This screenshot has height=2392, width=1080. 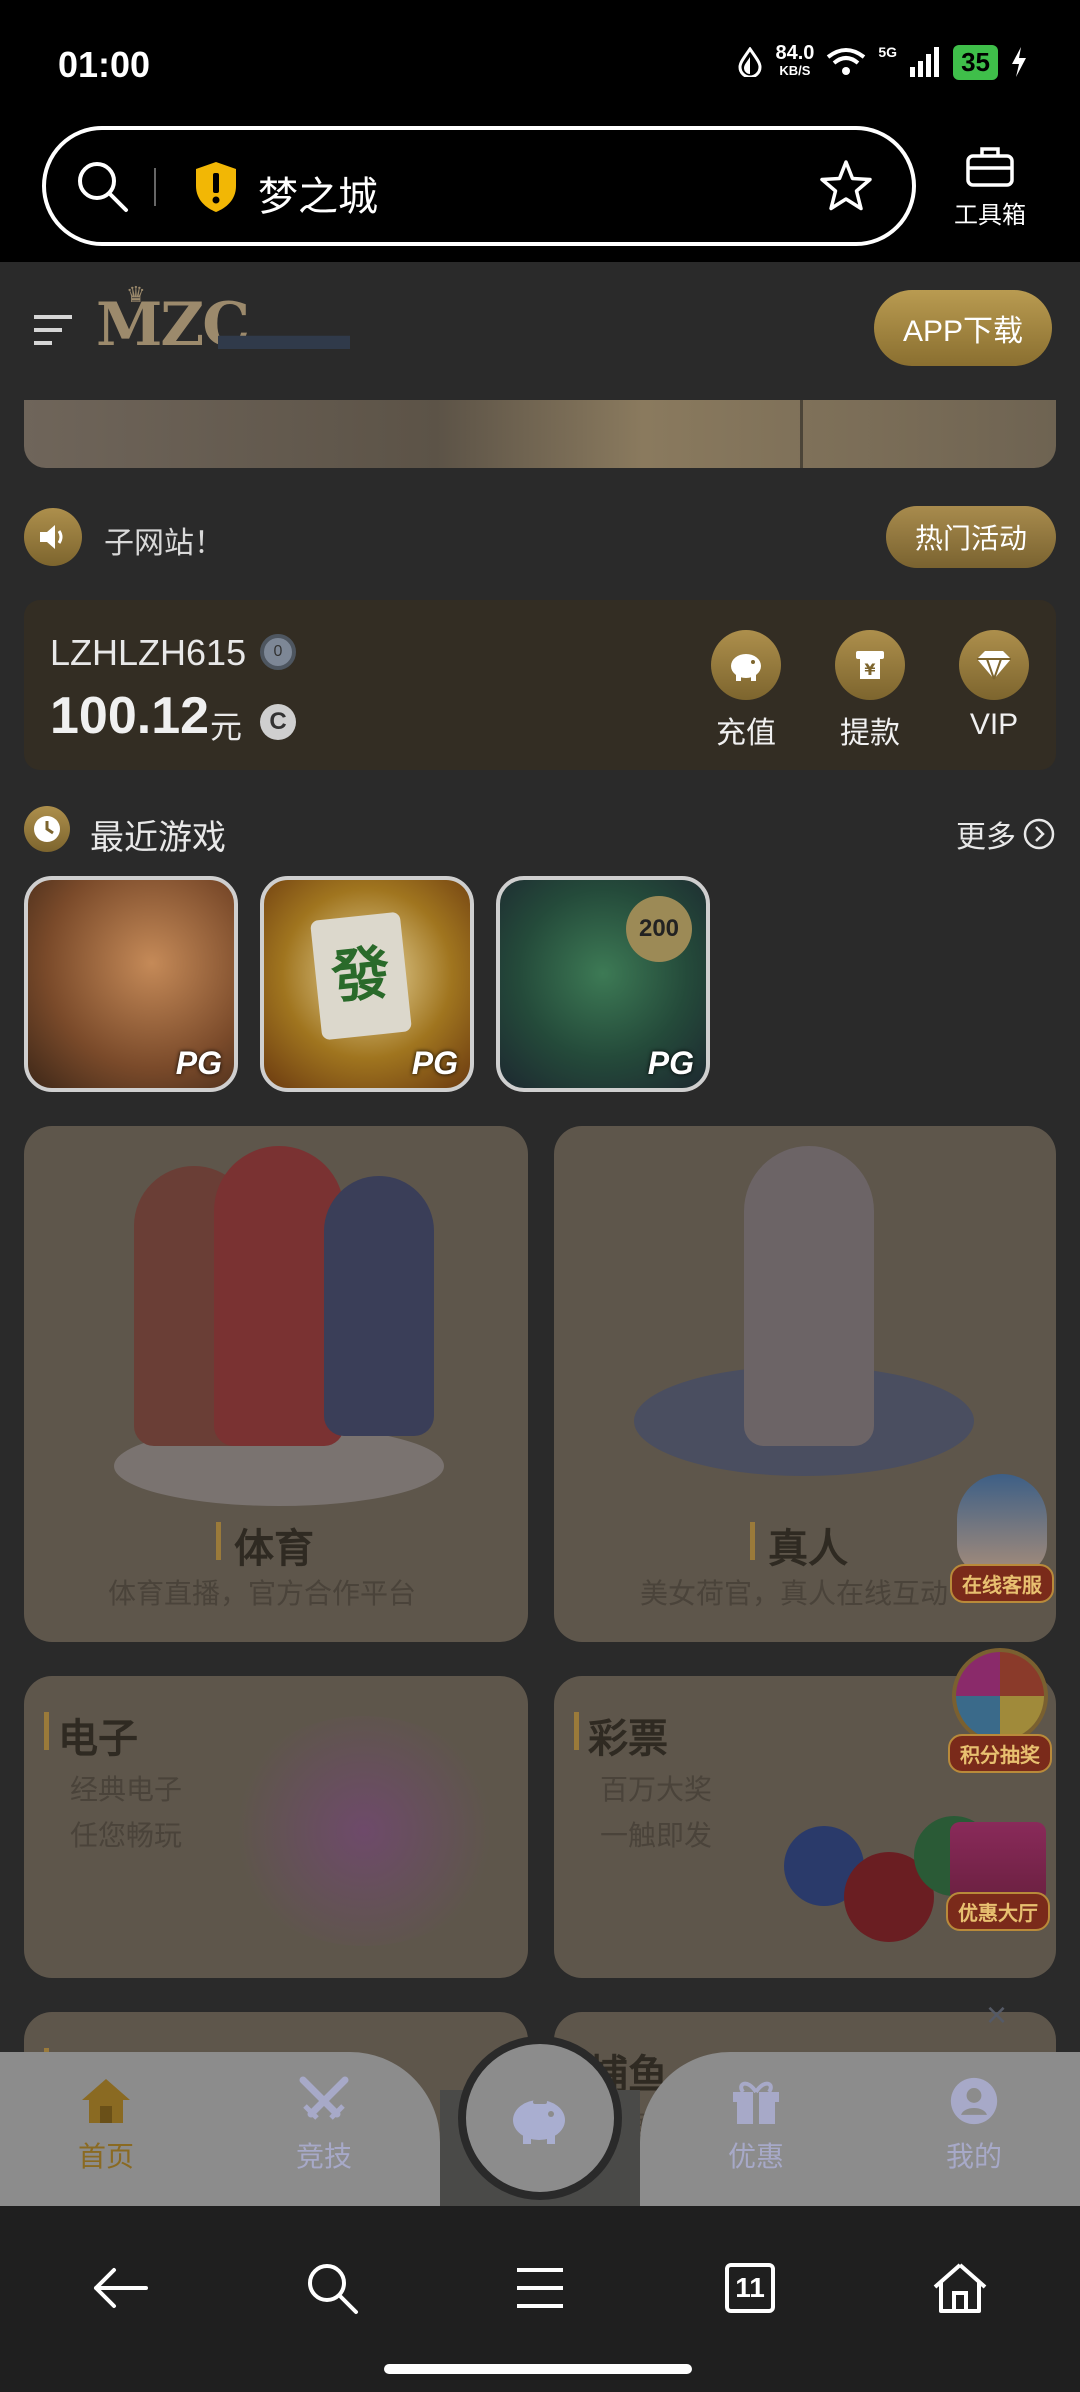 What do you see at coordinates (106, 2101) in the screenshot?
I see `home-icon` at bounding box center [106, 2101].